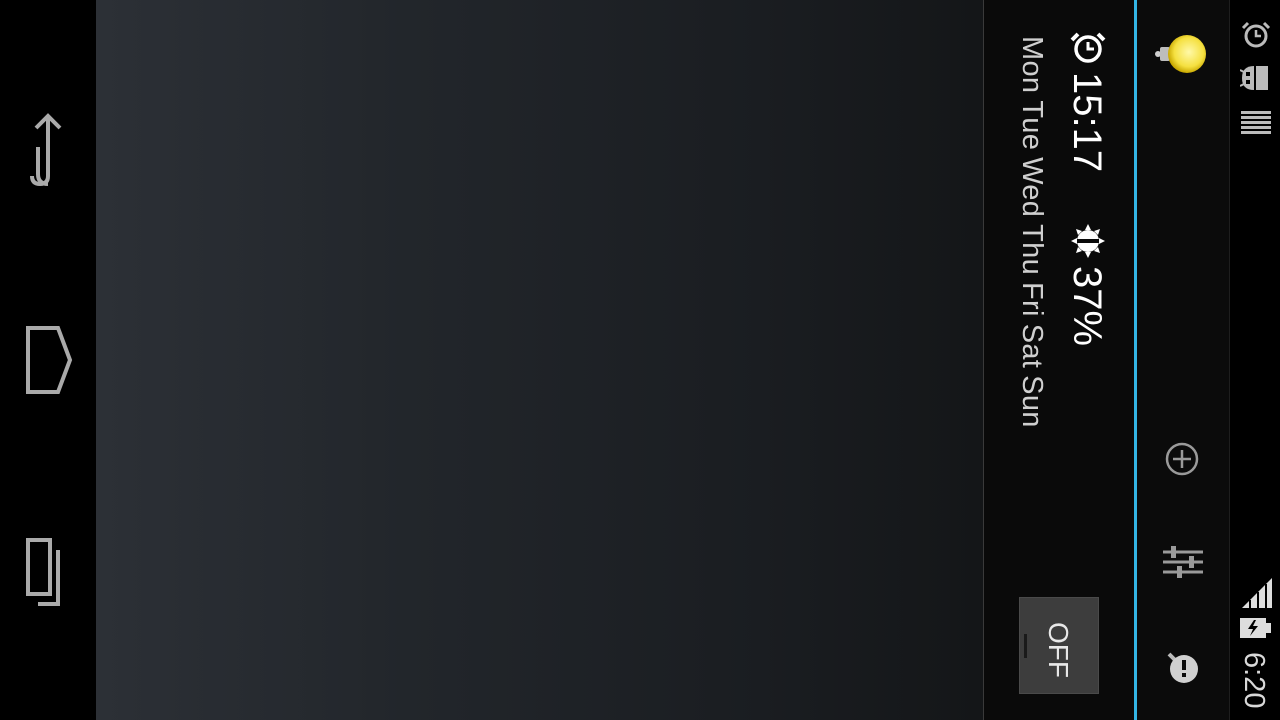 The height and width of the screenshot is (720, 1280). Describe the element at coordinates (1087, 122) in the screenshot. I see `alarm-time: 15:17` at that location.